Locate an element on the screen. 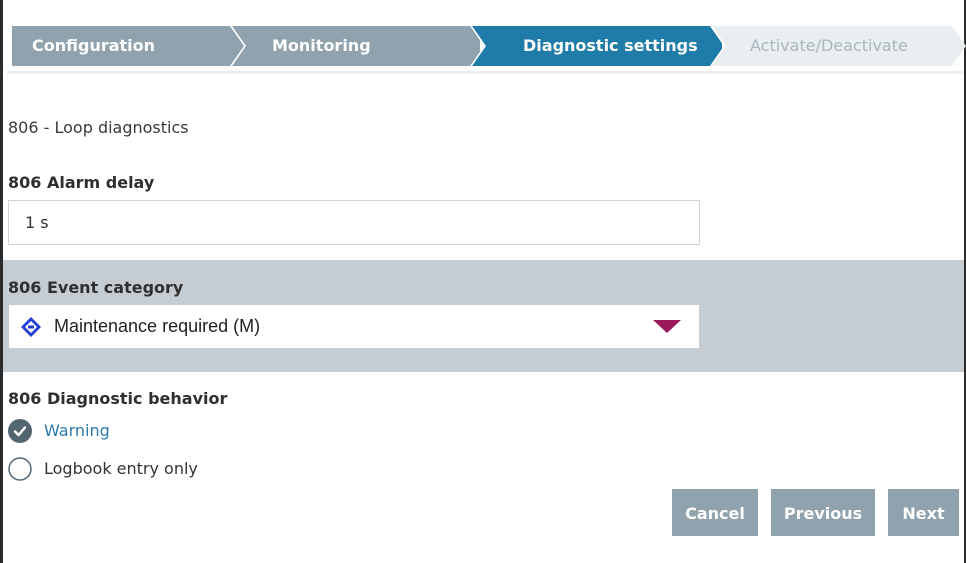 The height and width of the screenshot is (563, 966). alarm-delay-label: 806 Alarm delay is located at coordinates (81, 182).